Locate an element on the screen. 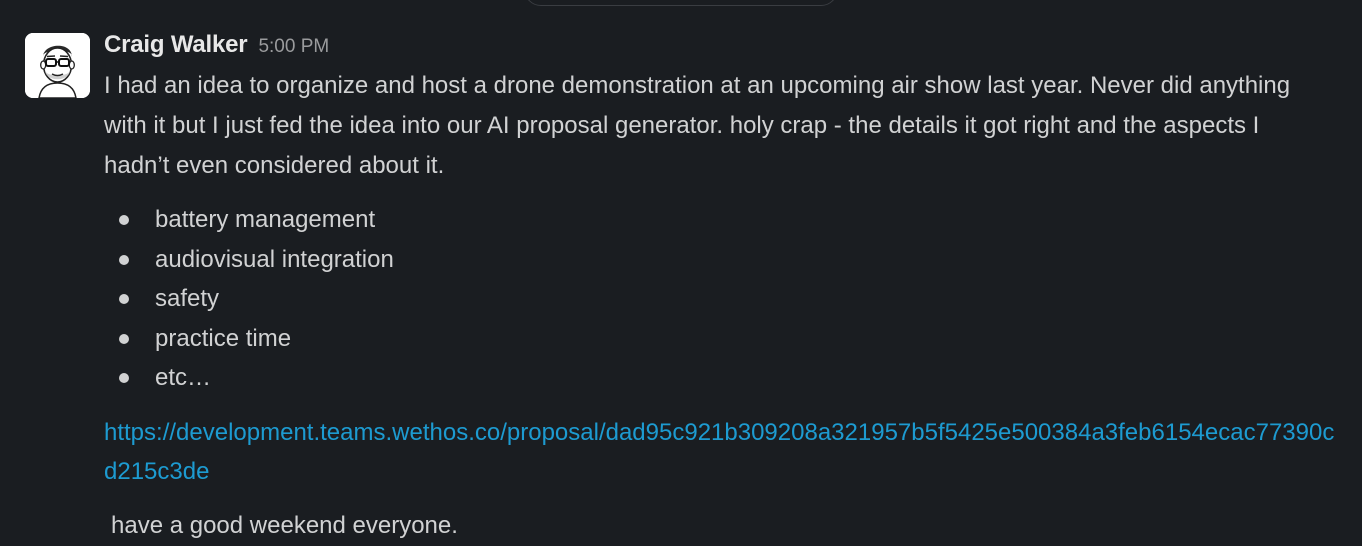  list-item: audiovisual integration is located at coordinates (249, 260).